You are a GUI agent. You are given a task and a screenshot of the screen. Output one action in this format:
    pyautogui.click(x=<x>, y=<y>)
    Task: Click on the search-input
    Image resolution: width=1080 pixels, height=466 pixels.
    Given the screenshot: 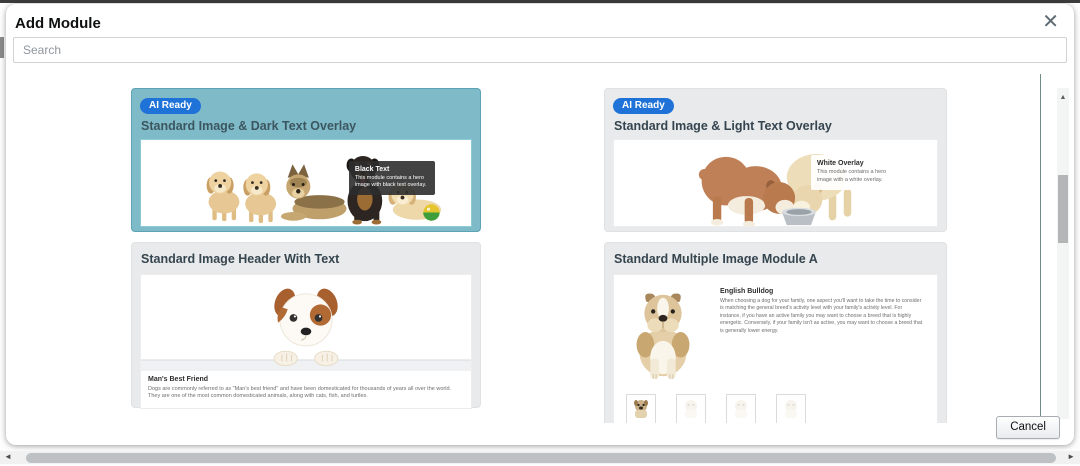 What is the action you would take?
    pyautogui.click(x=540, y=50)
    